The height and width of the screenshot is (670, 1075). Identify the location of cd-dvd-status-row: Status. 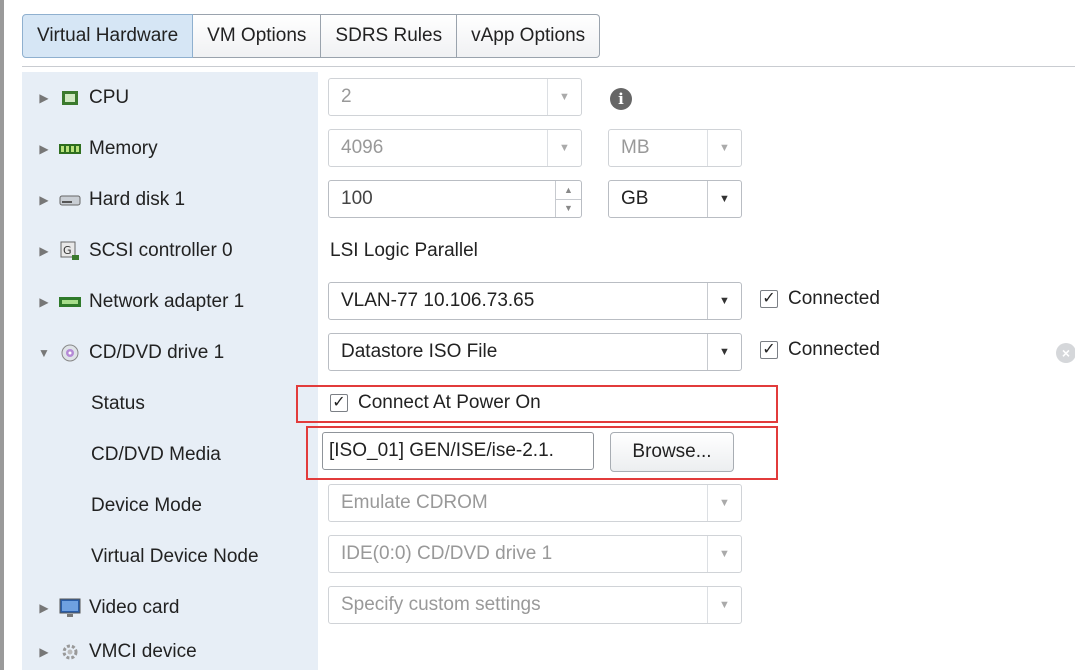
(170, 403).